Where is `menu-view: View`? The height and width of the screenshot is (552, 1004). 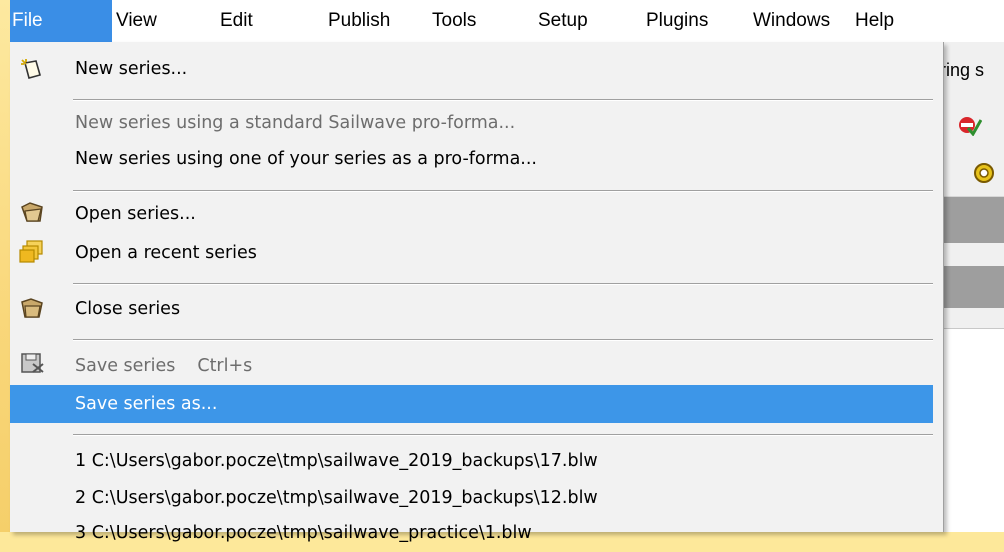 menu-view: View is located at coordinates (136, 21).